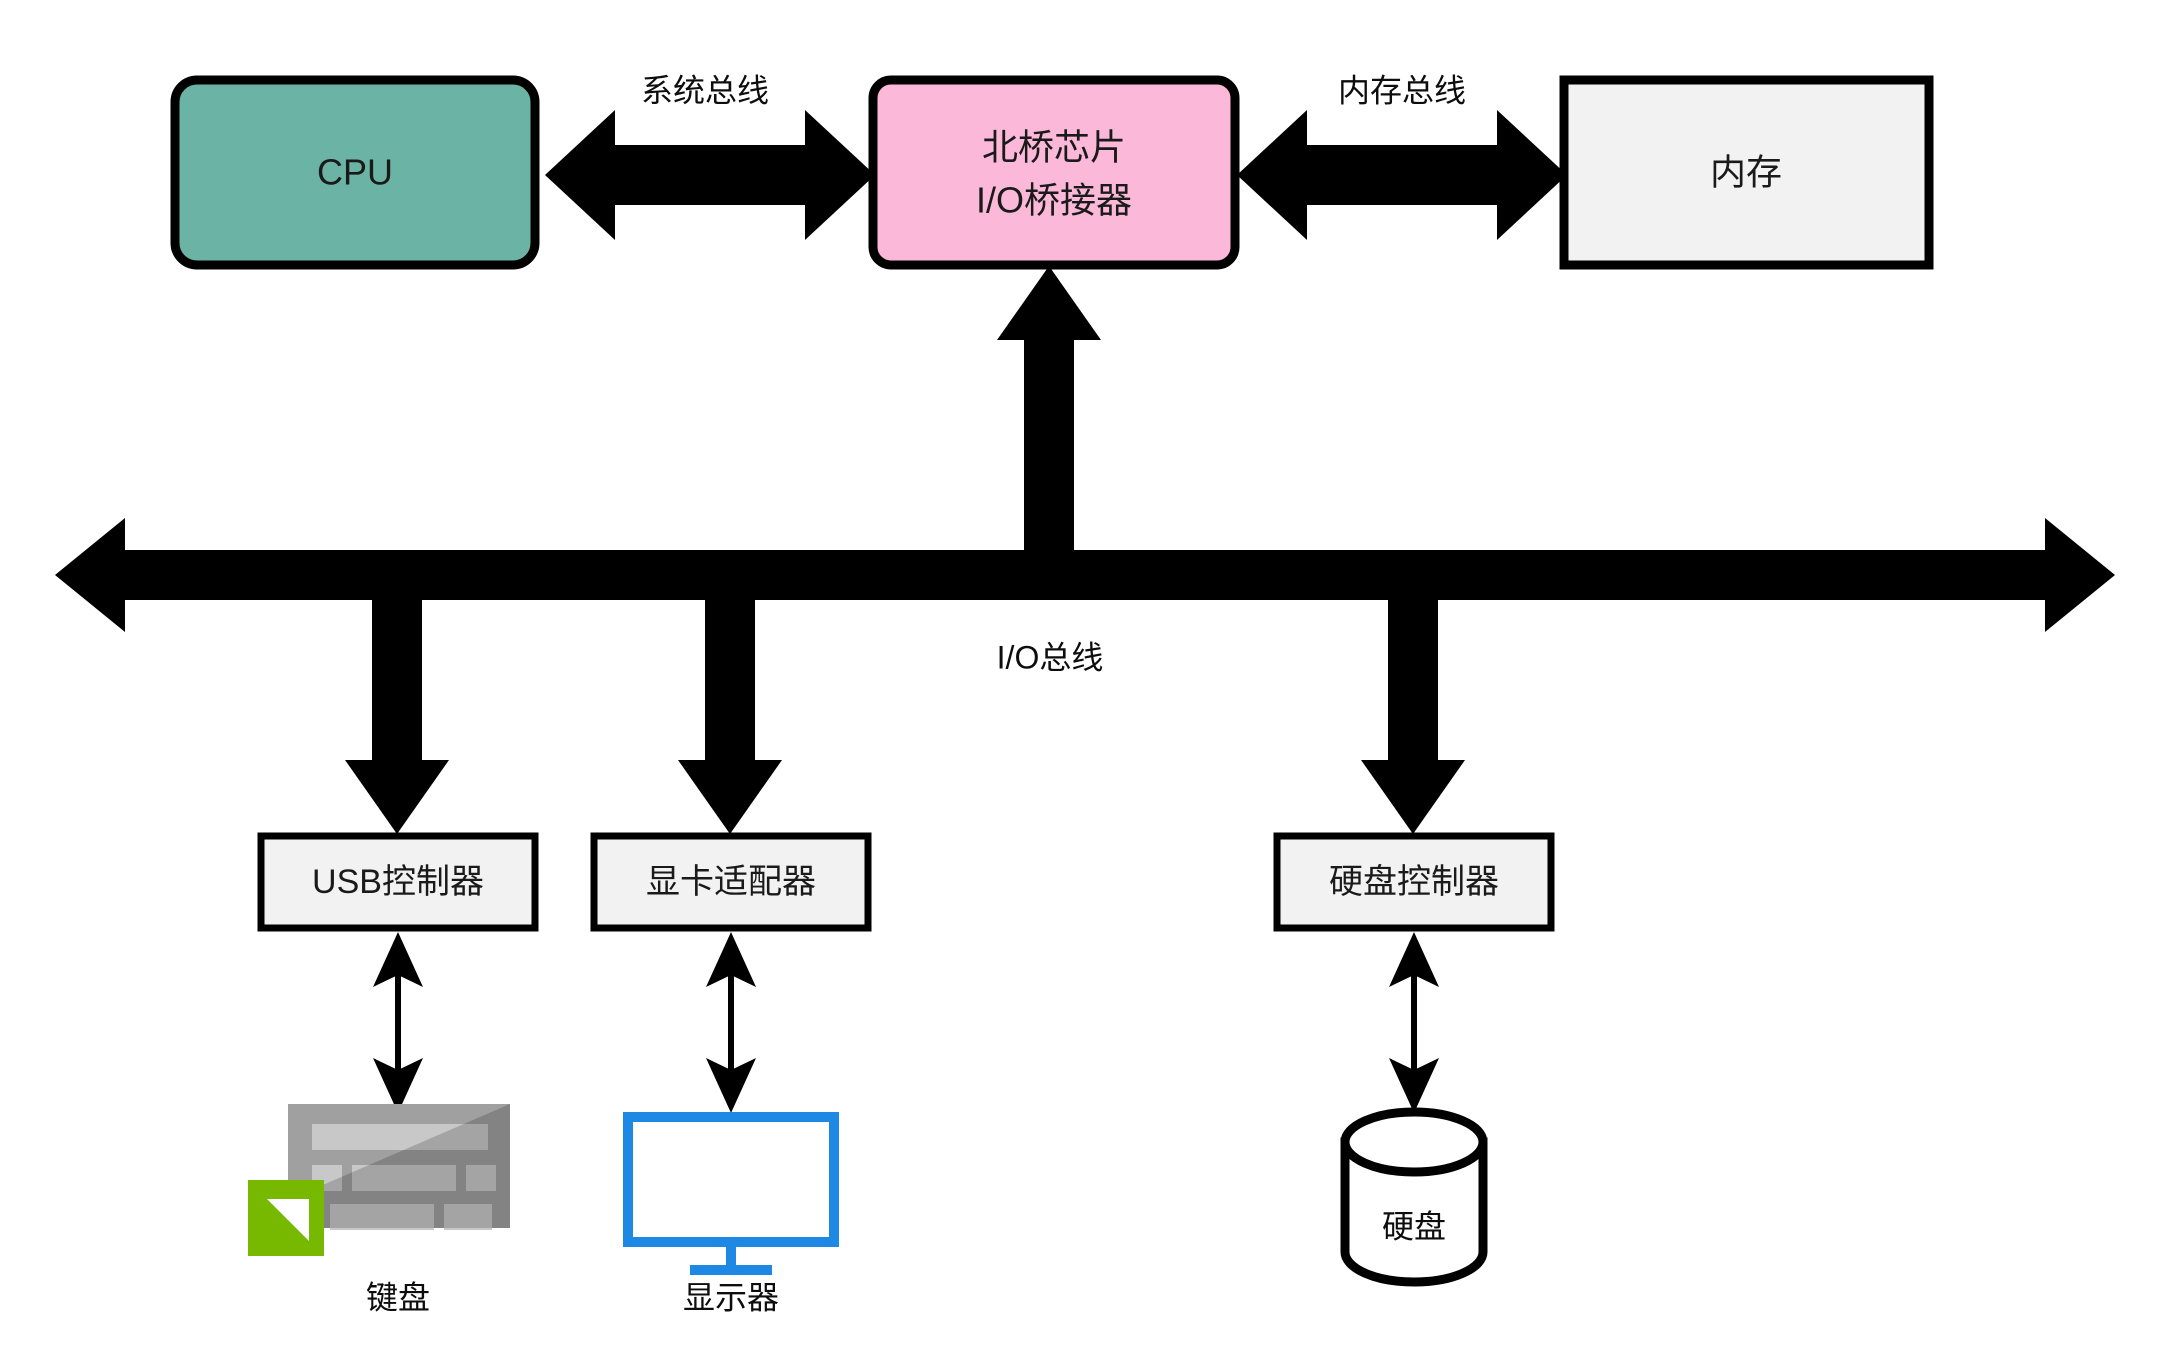  I want to click on northbridge-label-line1: 北桥芯片, so click(1054, 147).